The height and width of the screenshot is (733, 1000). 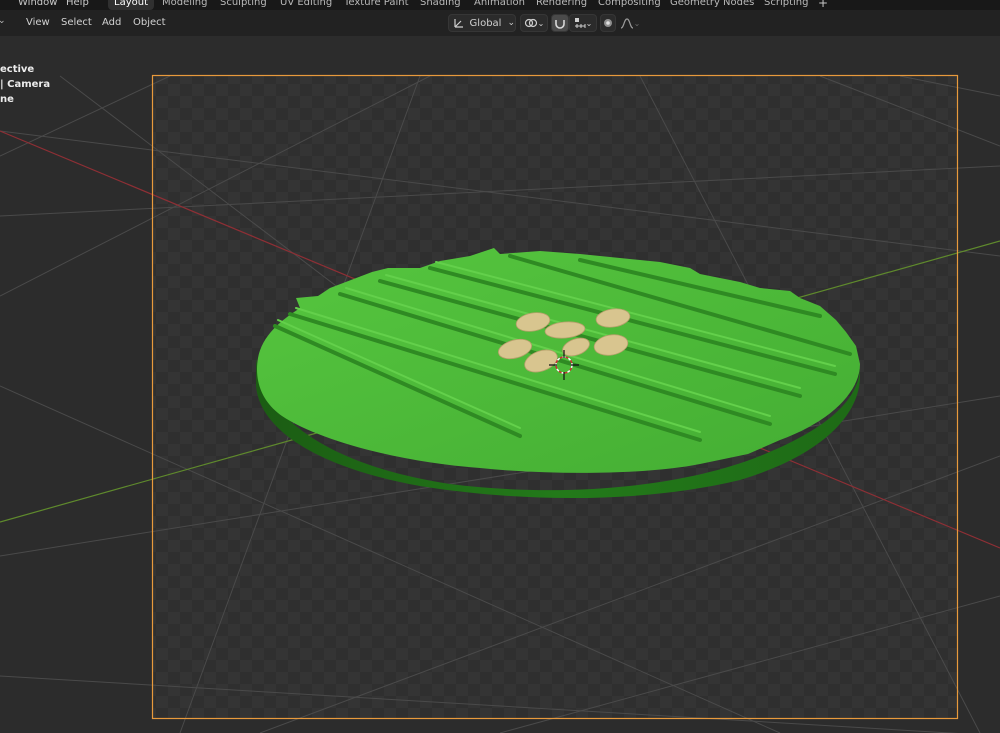 I want to click on pivot-point-icon, so click(x=530, y=23).